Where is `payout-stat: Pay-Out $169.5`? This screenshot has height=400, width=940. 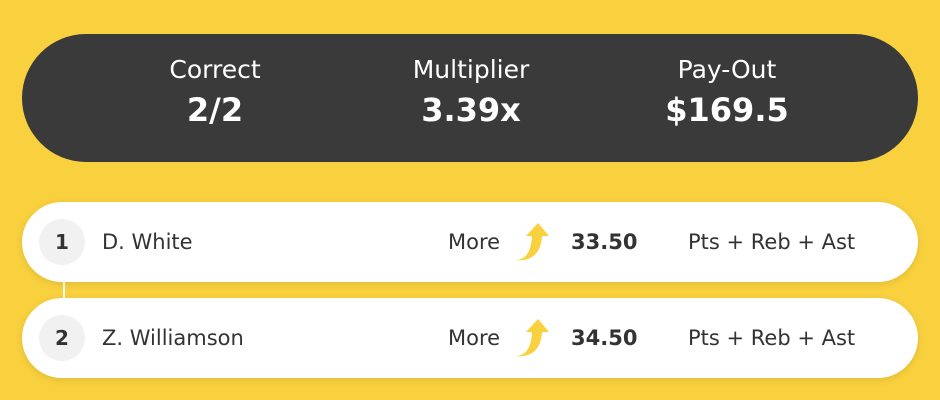
payout-stat: Pay-Out $169.5 is located at coordinates (727, 93).